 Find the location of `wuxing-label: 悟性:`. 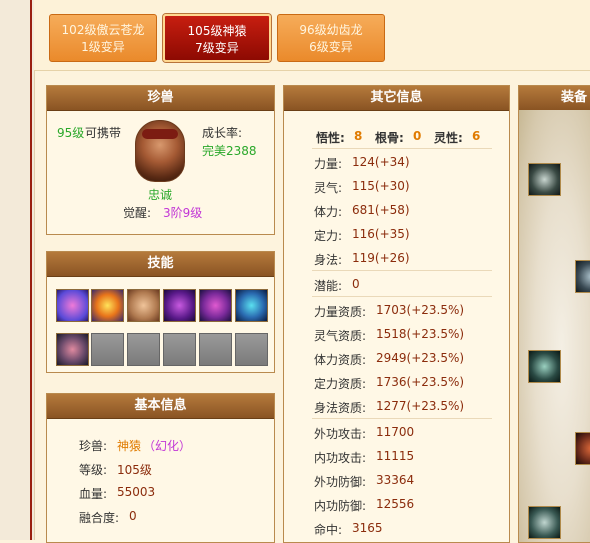

wuxing-label: 悟性: is located at coordinates (330, 138).